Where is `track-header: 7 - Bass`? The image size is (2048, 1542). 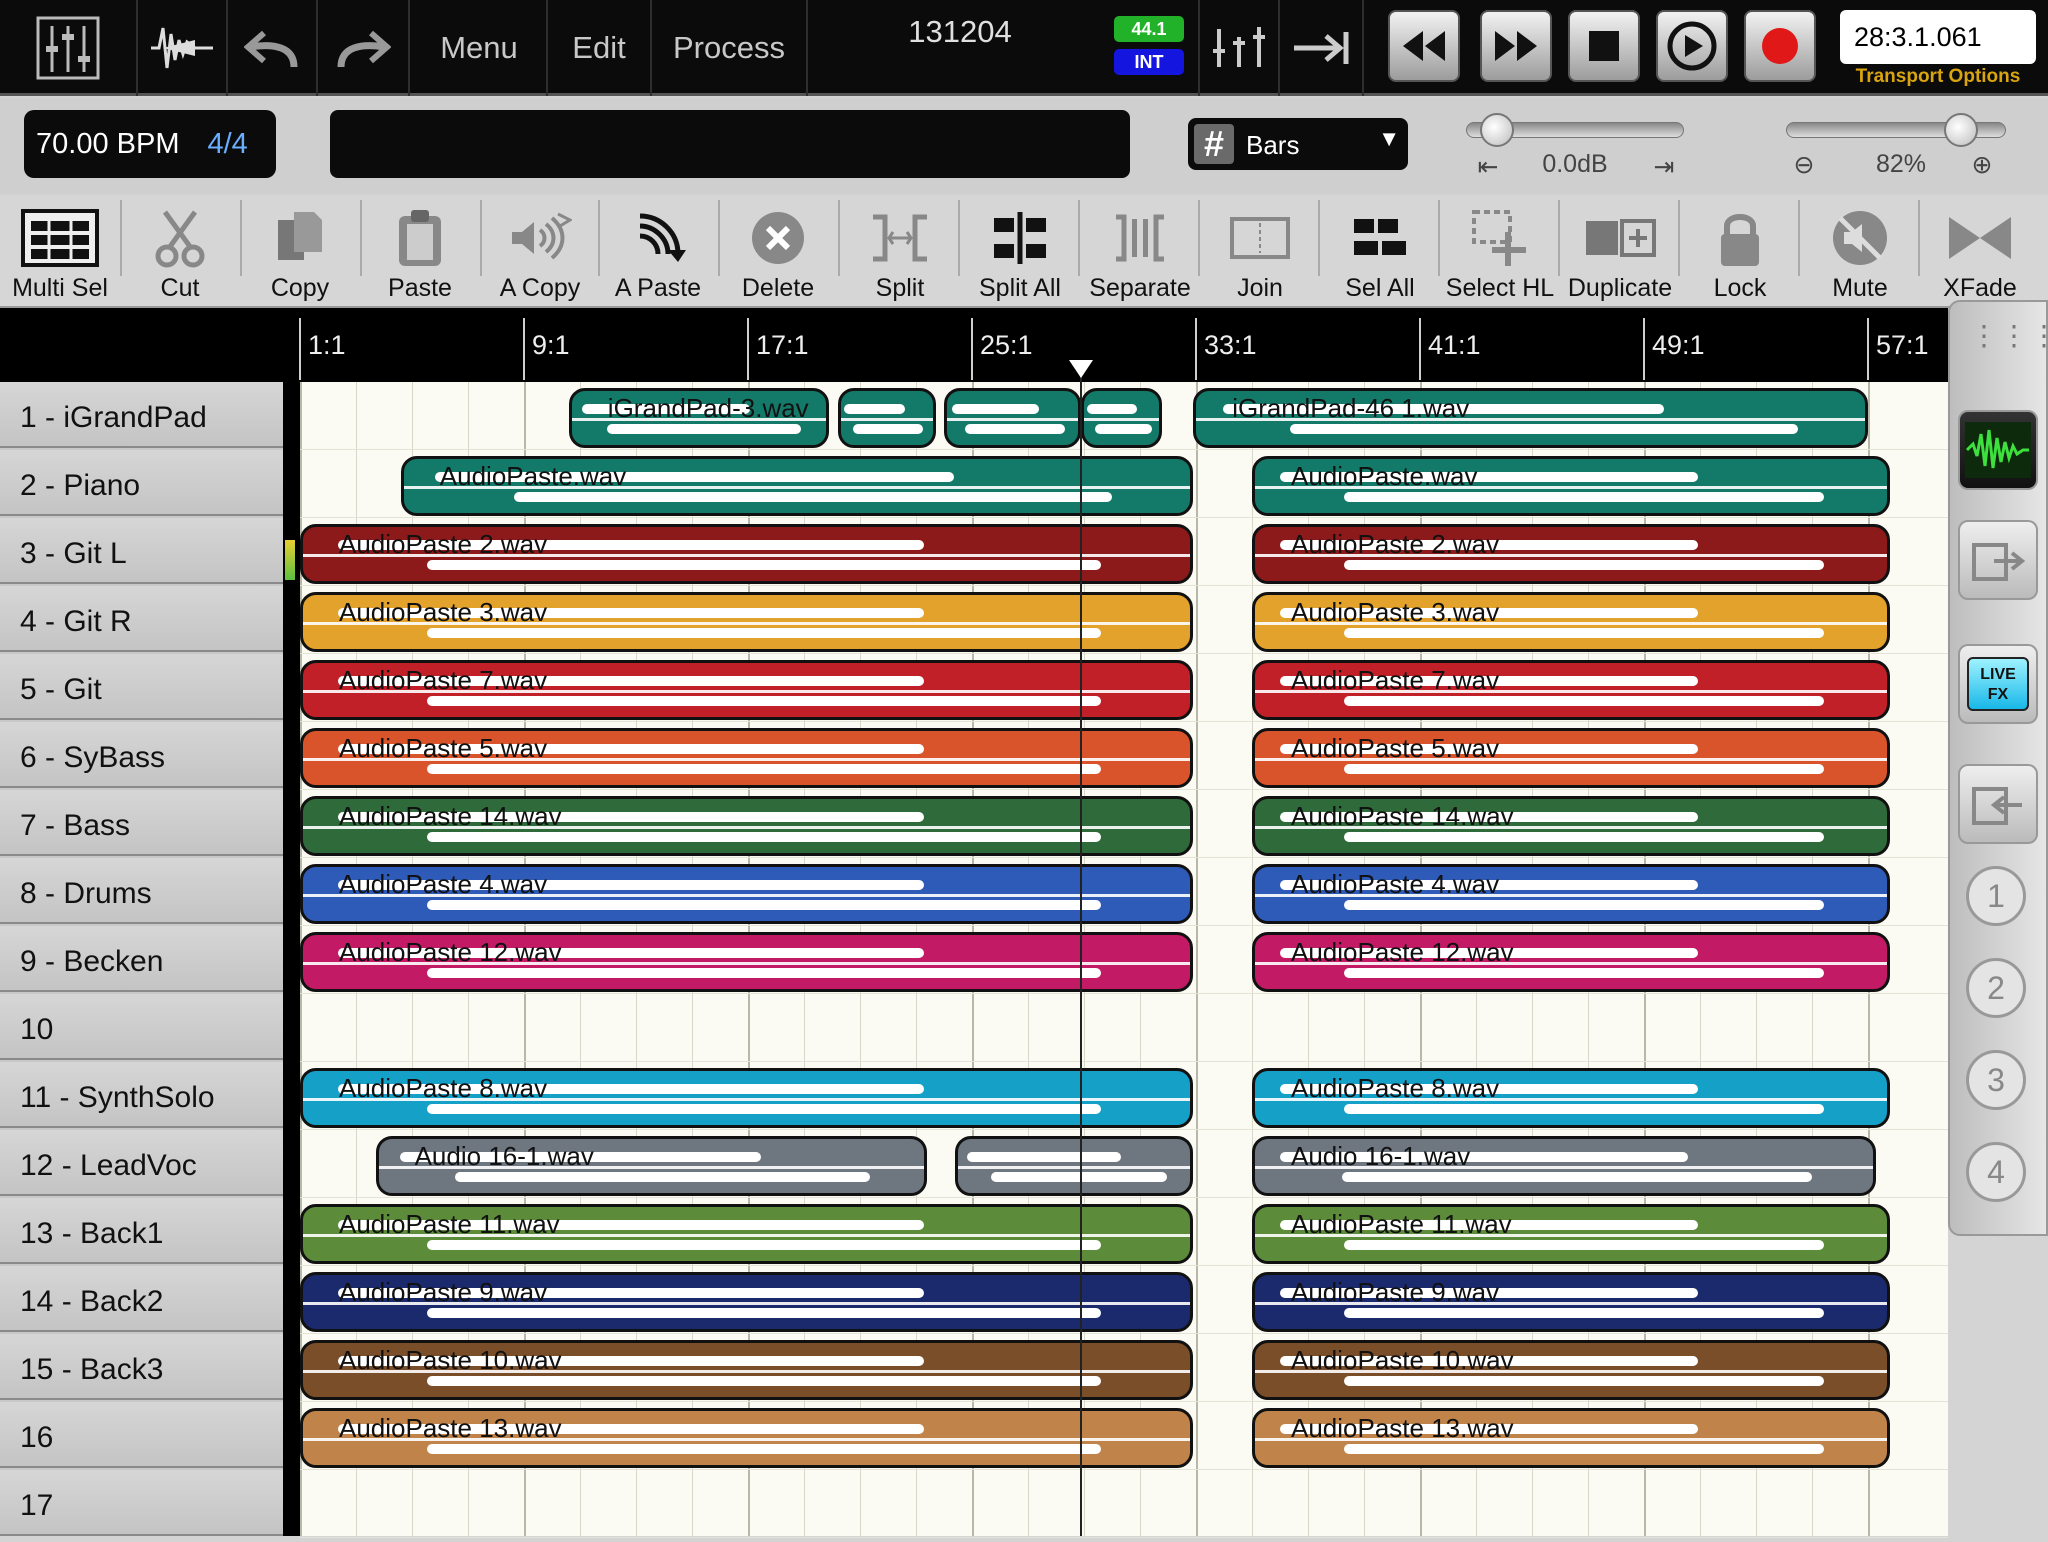
track-header: 7 - Bass is located at coordinates (141, 823).